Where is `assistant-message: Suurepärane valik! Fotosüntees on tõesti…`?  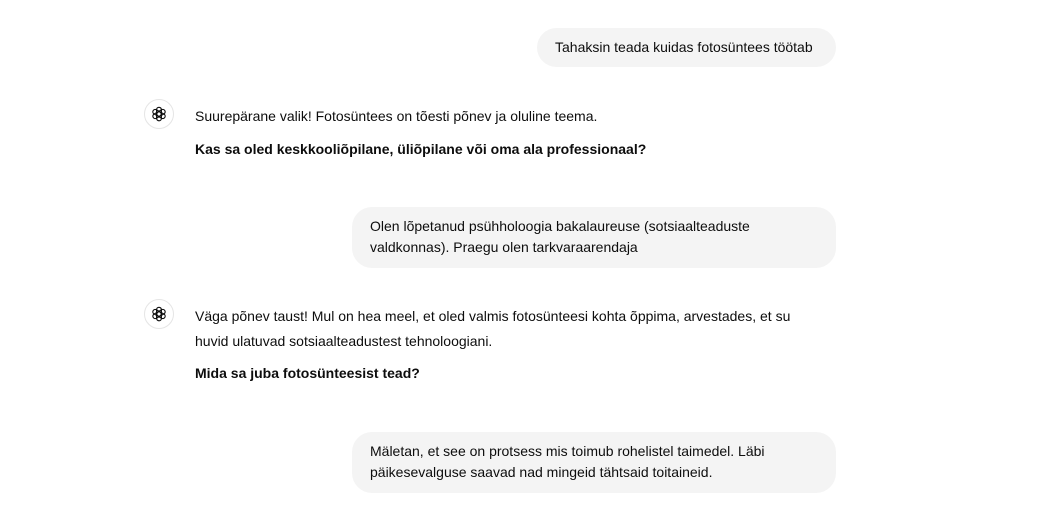
assistant-message: Suurepärane valik! Fotosüntees on tõesti… is located at coordinates (505, 132).